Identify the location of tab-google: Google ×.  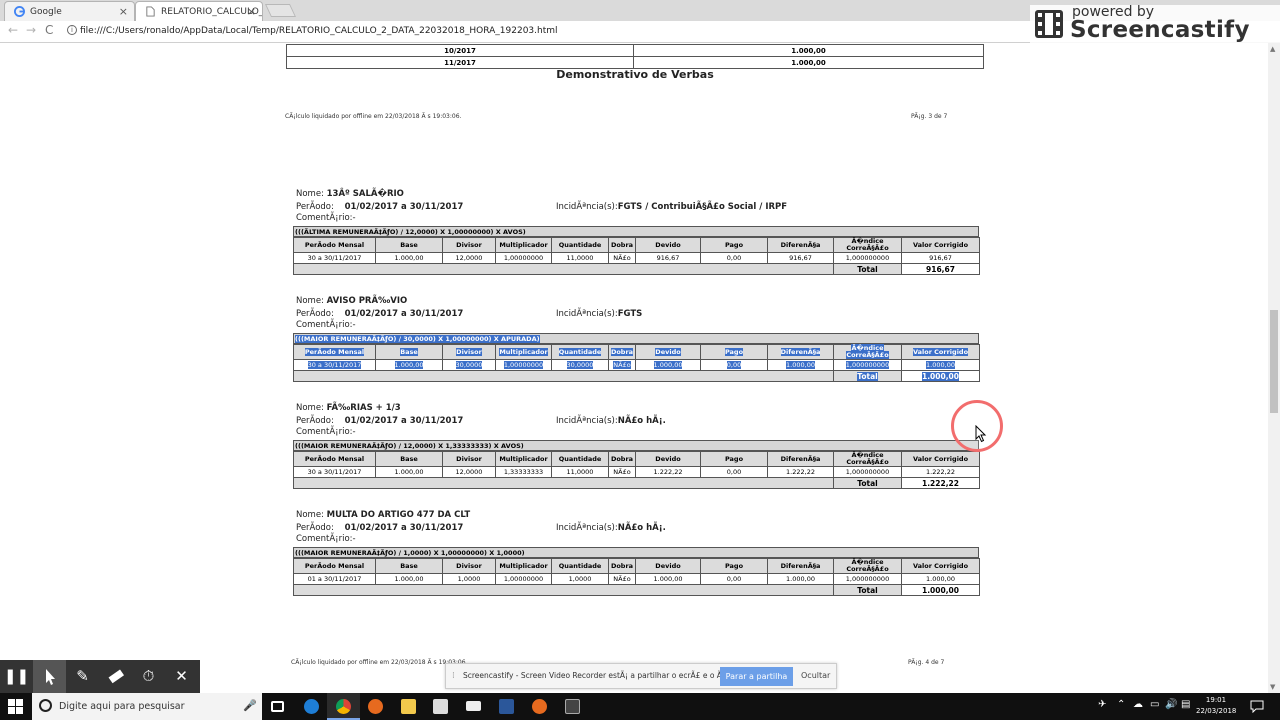
(69, 11).